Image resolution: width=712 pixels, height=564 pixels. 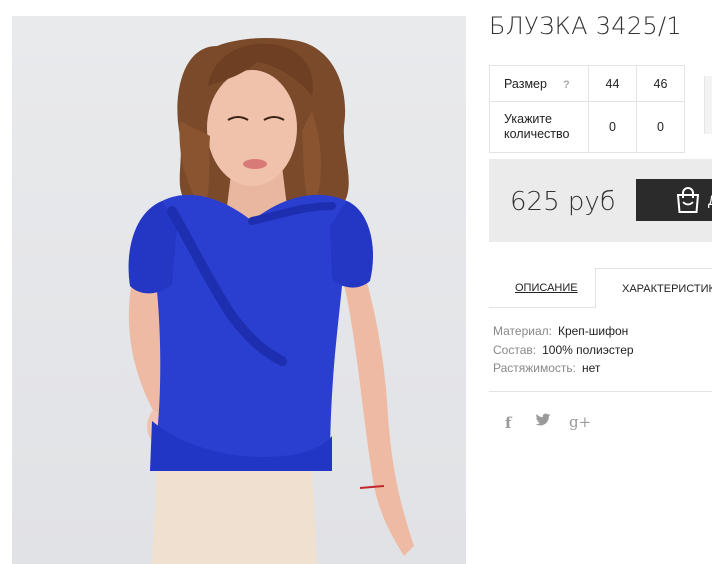 I want to click on shopping-bag-icon, so click(x=688, y=200).